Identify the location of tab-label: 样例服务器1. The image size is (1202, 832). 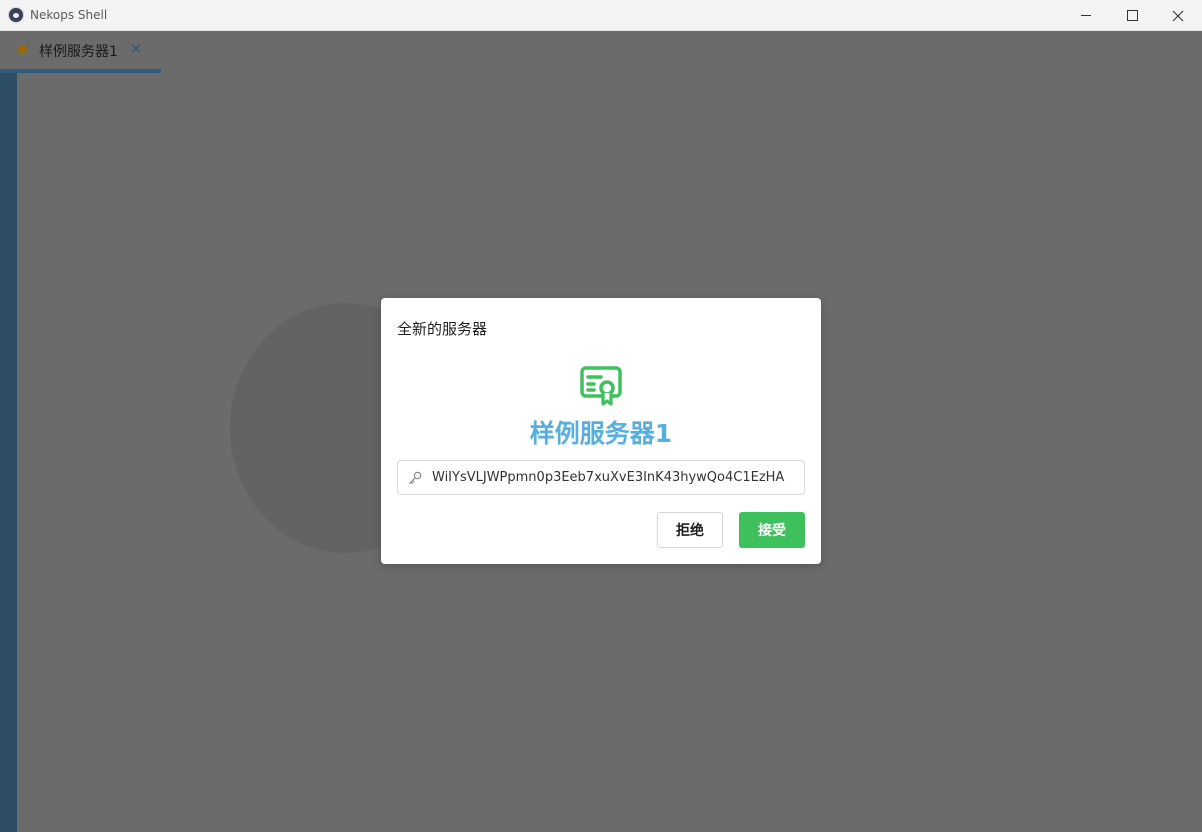
(78, 52).